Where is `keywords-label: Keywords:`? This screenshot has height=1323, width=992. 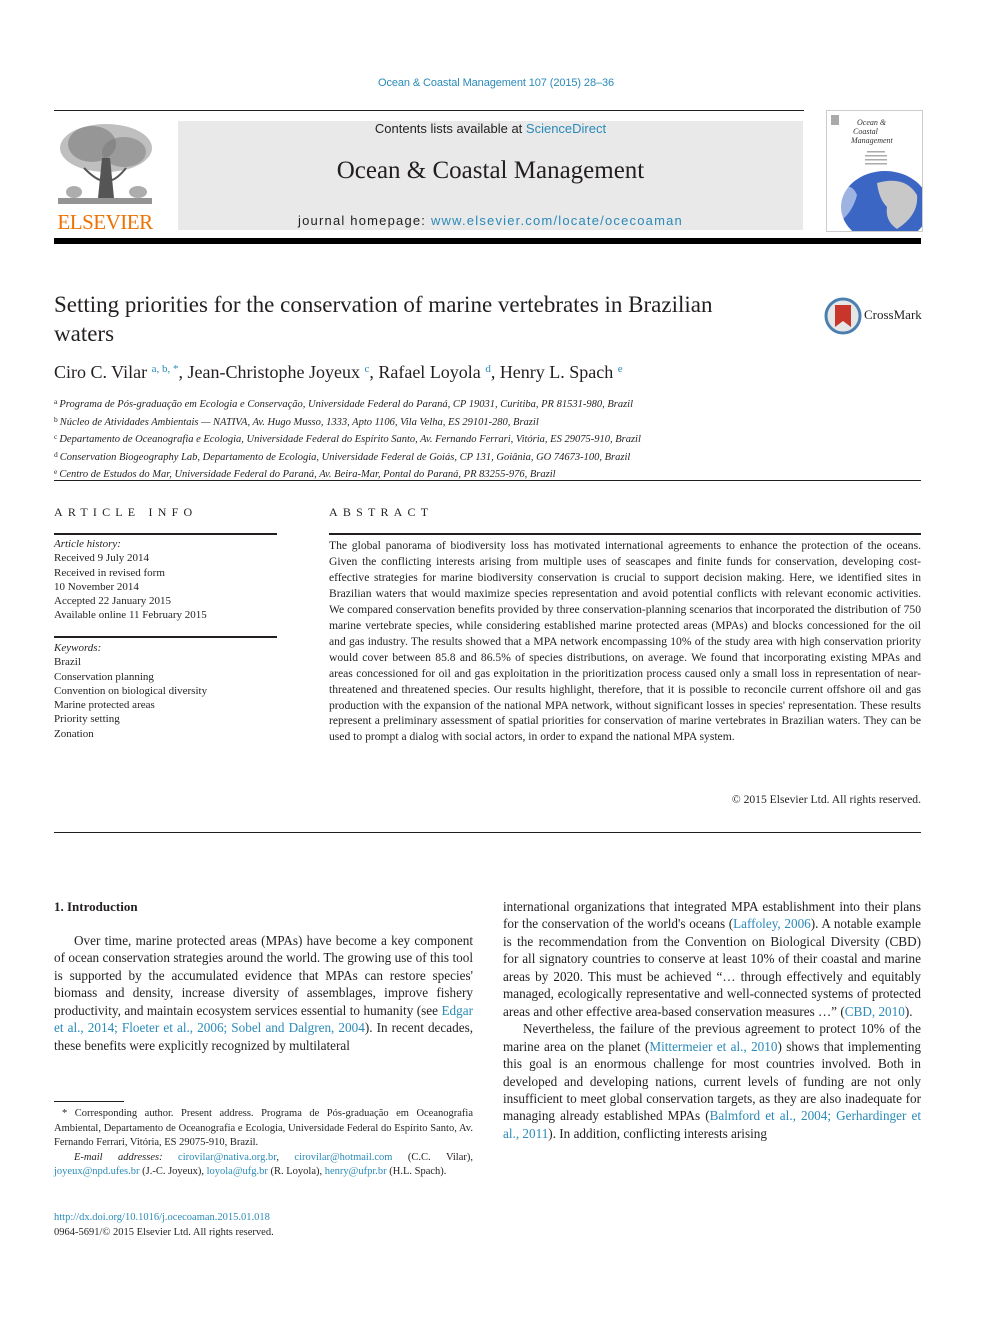 keywords-label: Keywords: is located at coordinates (78, 648).